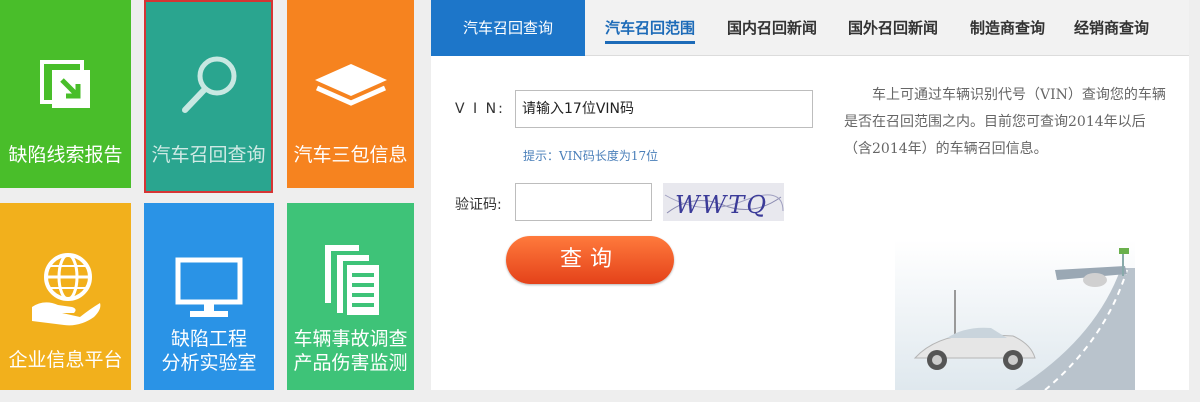 This screenshot has height=402, width=1200. What do you see at coordinates (664, 109) in the screenshot?
I see `vin-input: 请输入17位VIN码` at bounding box center [664, 109].